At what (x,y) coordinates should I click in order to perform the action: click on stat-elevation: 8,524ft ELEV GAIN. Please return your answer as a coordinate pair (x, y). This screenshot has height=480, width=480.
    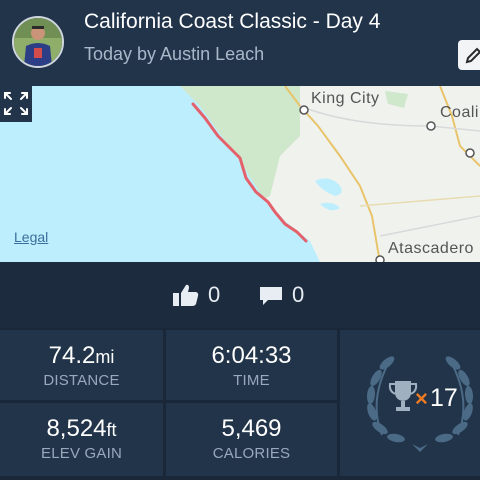
    Looking at the image, I should click on (81, 439).